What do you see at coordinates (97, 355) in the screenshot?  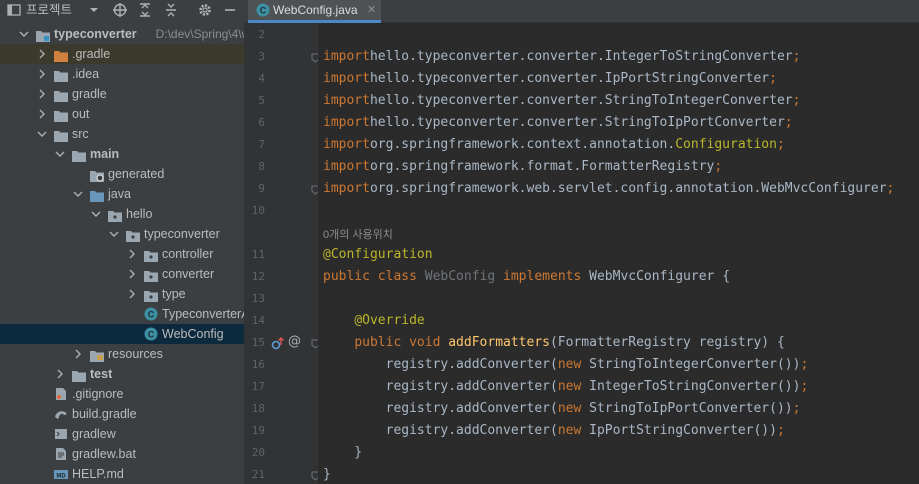 I see `folder-resources-icon` at bounding box center [97, 355].